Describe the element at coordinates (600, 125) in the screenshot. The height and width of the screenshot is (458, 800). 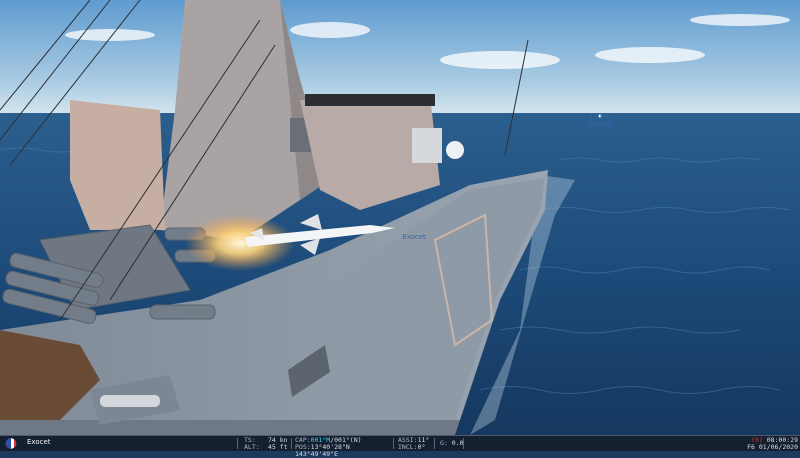
I see `gun-label-subtitle: Foudre` at that location.